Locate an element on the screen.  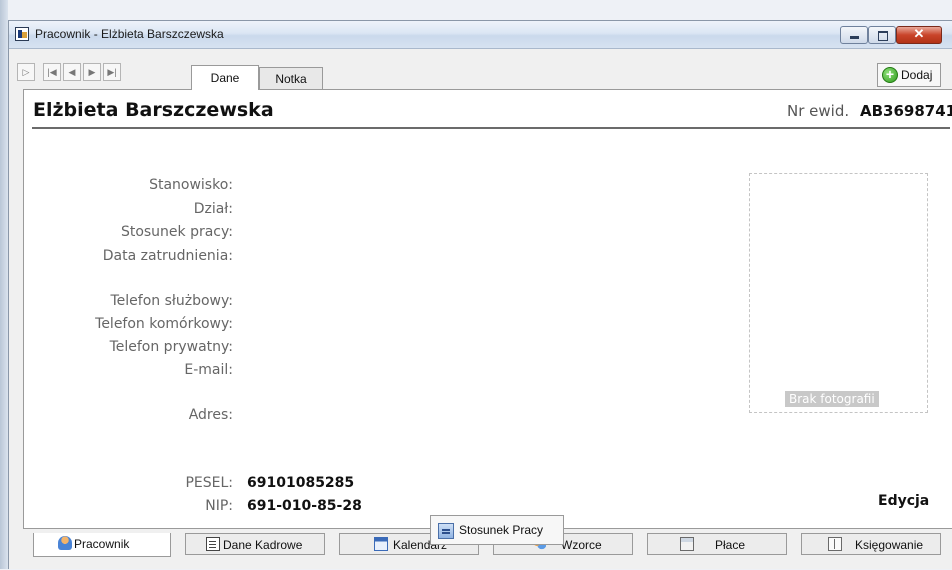
edit-link: Edycja is located at coordinates (903, 501).